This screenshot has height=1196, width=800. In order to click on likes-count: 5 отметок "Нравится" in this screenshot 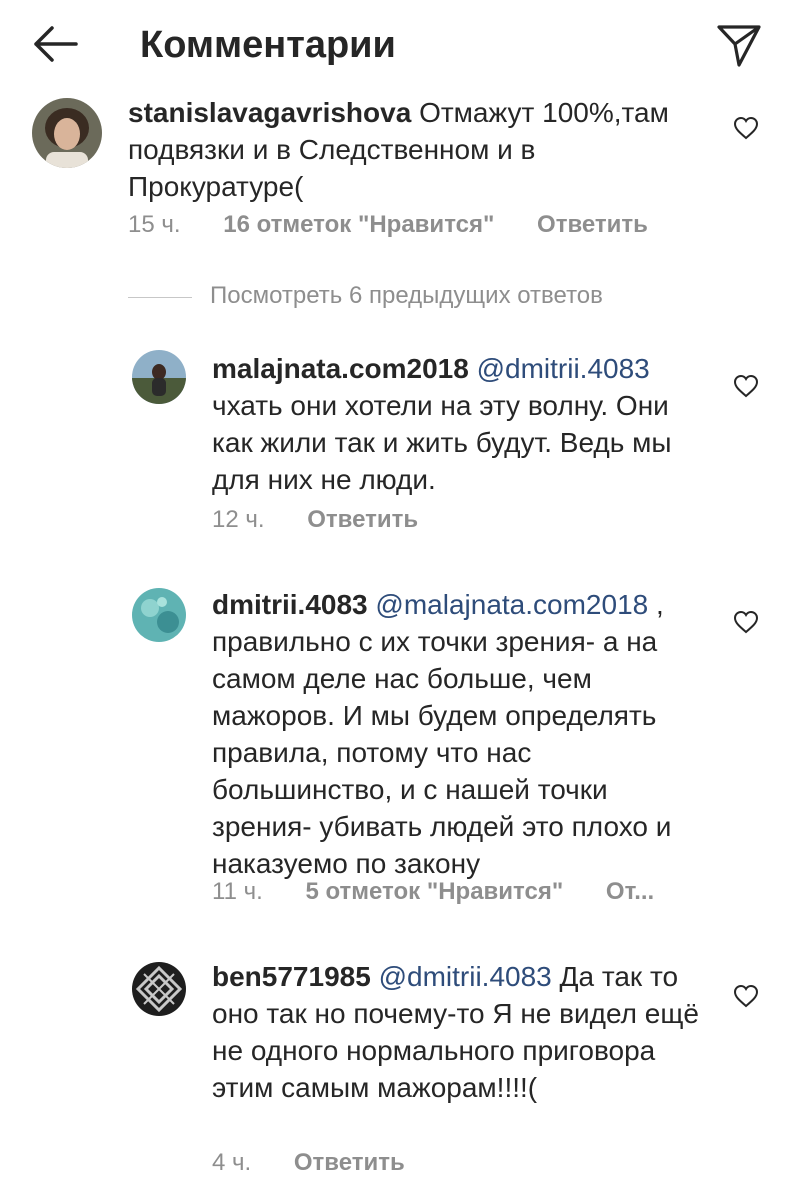, I will do `click(434, 892)`.